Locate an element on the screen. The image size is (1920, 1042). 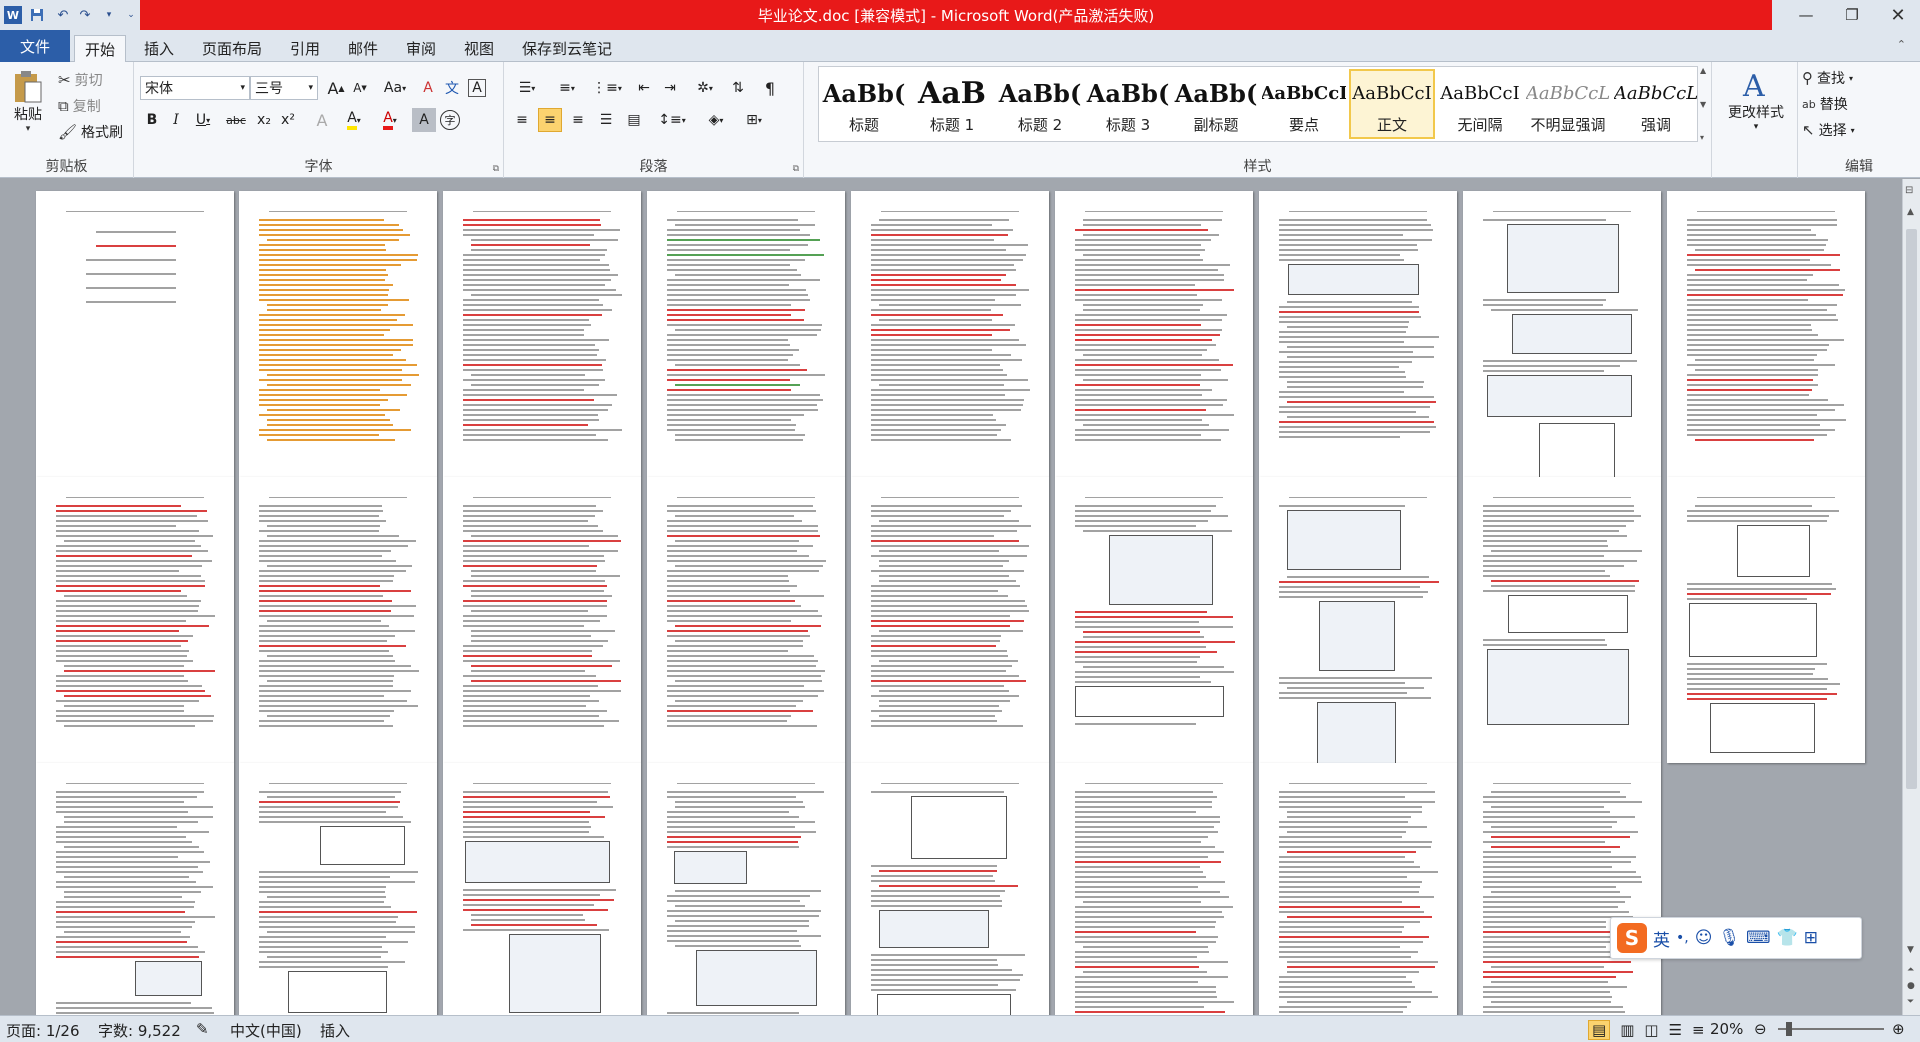
sort-button: ⇅ is located at coordinates (738, 88).